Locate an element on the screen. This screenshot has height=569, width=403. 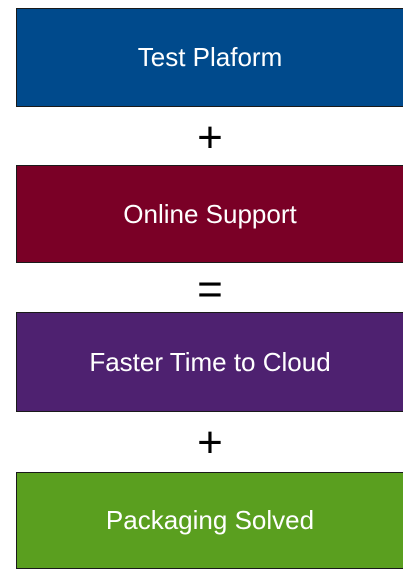
equals-operator: = is located at coordinates (210, 289).